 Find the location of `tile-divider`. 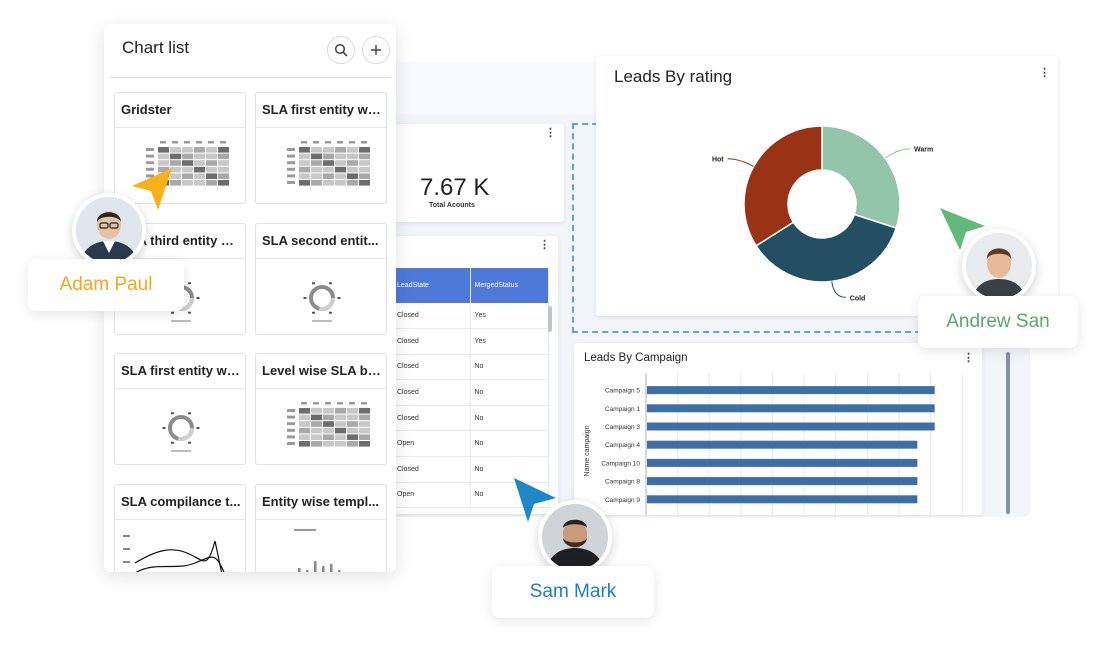

tile-divider is located at coordinates (321, 388).